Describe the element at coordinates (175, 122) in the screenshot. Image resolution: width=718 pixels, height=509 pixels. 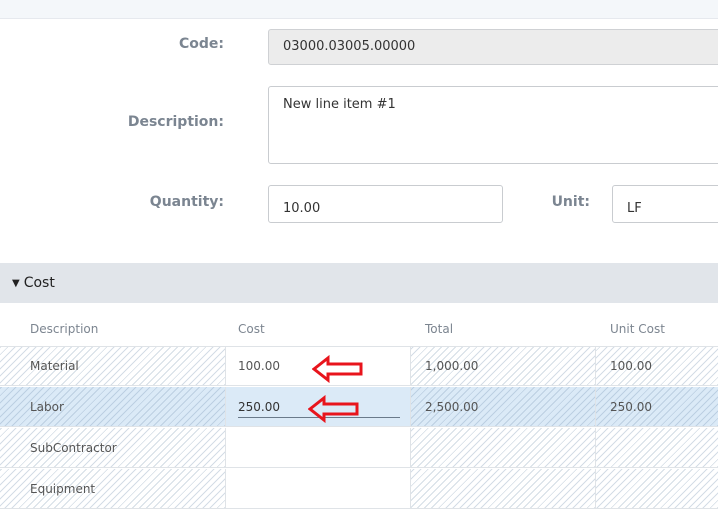
I see `description-label: Description:` at that location.